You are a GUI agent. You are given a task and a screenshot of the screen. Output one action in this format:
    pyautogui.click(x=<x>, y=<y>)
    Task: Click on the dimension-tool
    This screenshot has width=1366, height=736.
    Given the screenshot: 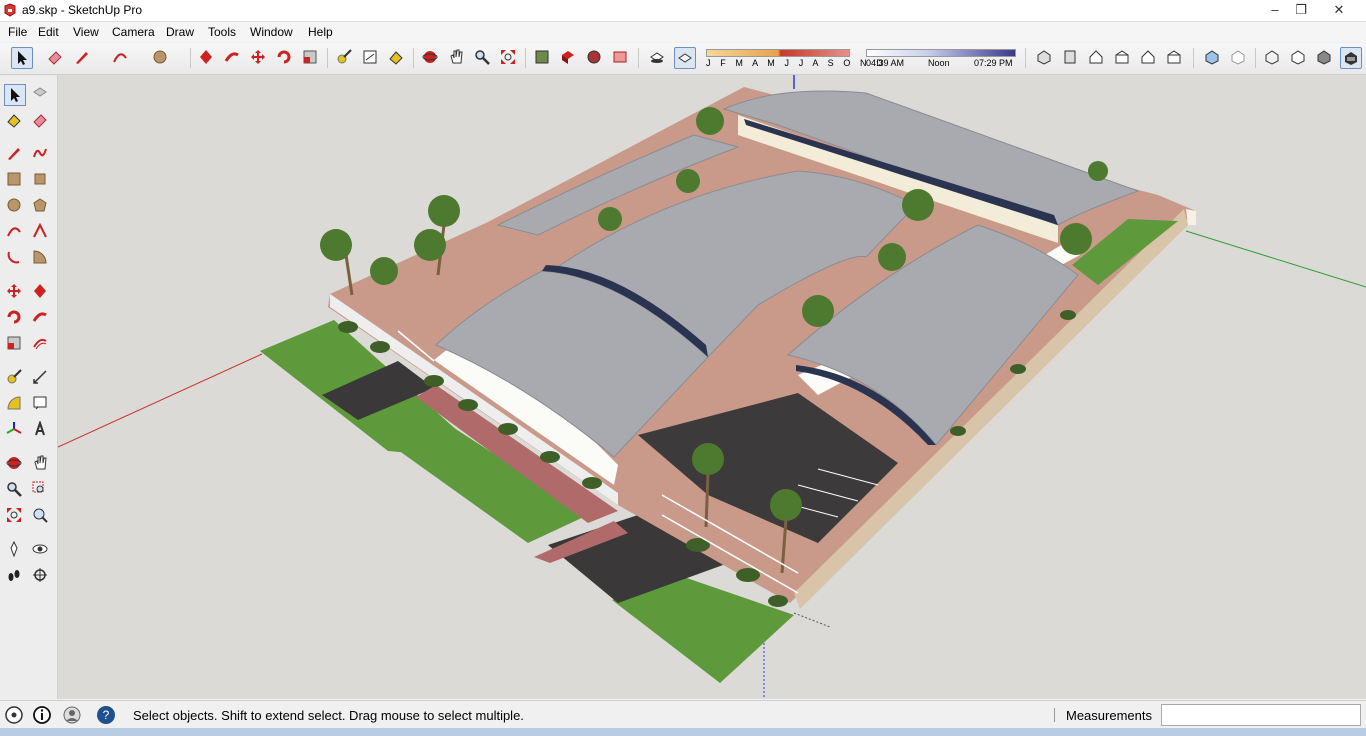 What is the action you would take?
    pyautogui.click(x=41, y=378)
    